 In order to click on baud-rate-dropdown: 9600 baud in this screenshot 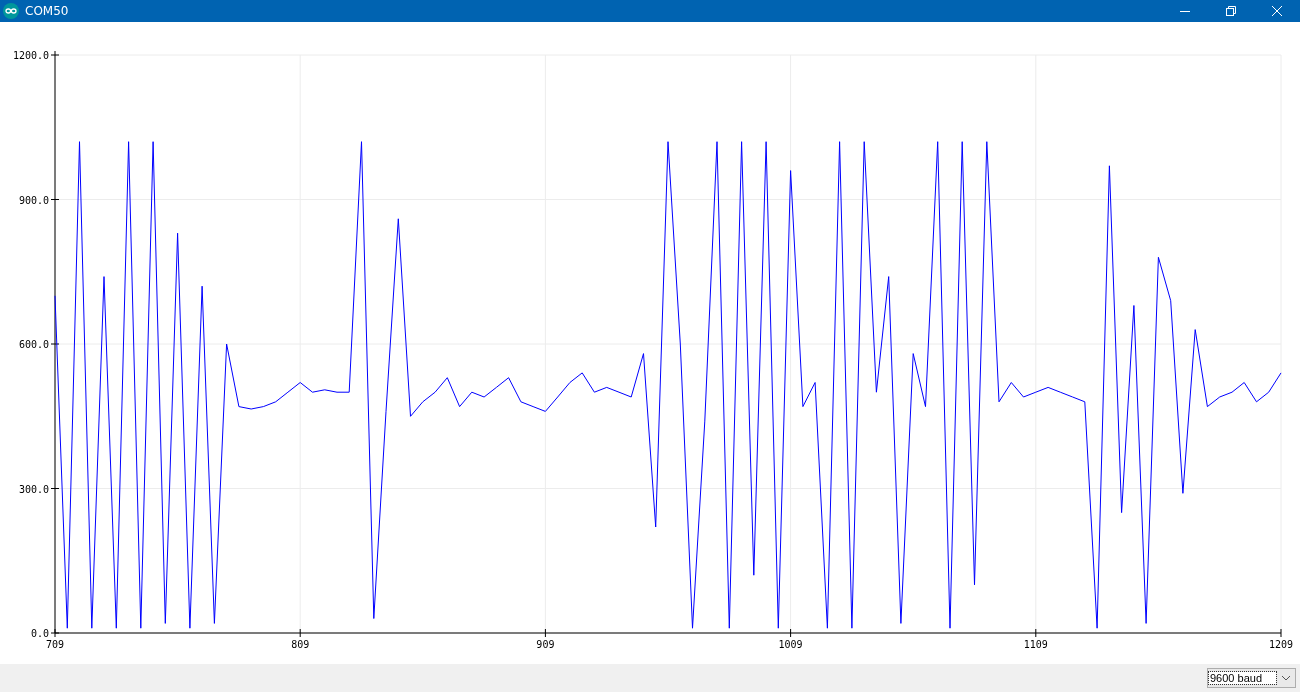, I will do `click(1251, 678)`.